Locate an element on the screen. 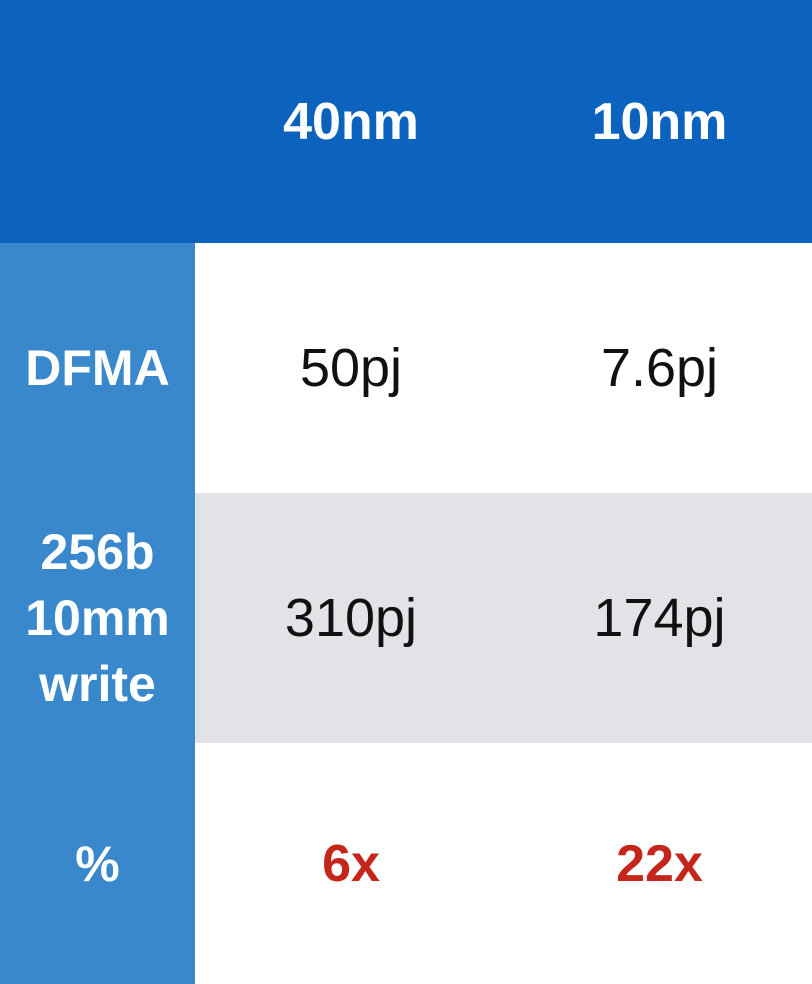 This screenshot has height=984, width=812. column-header-label: 10nm is located at coordinates (659, 121).